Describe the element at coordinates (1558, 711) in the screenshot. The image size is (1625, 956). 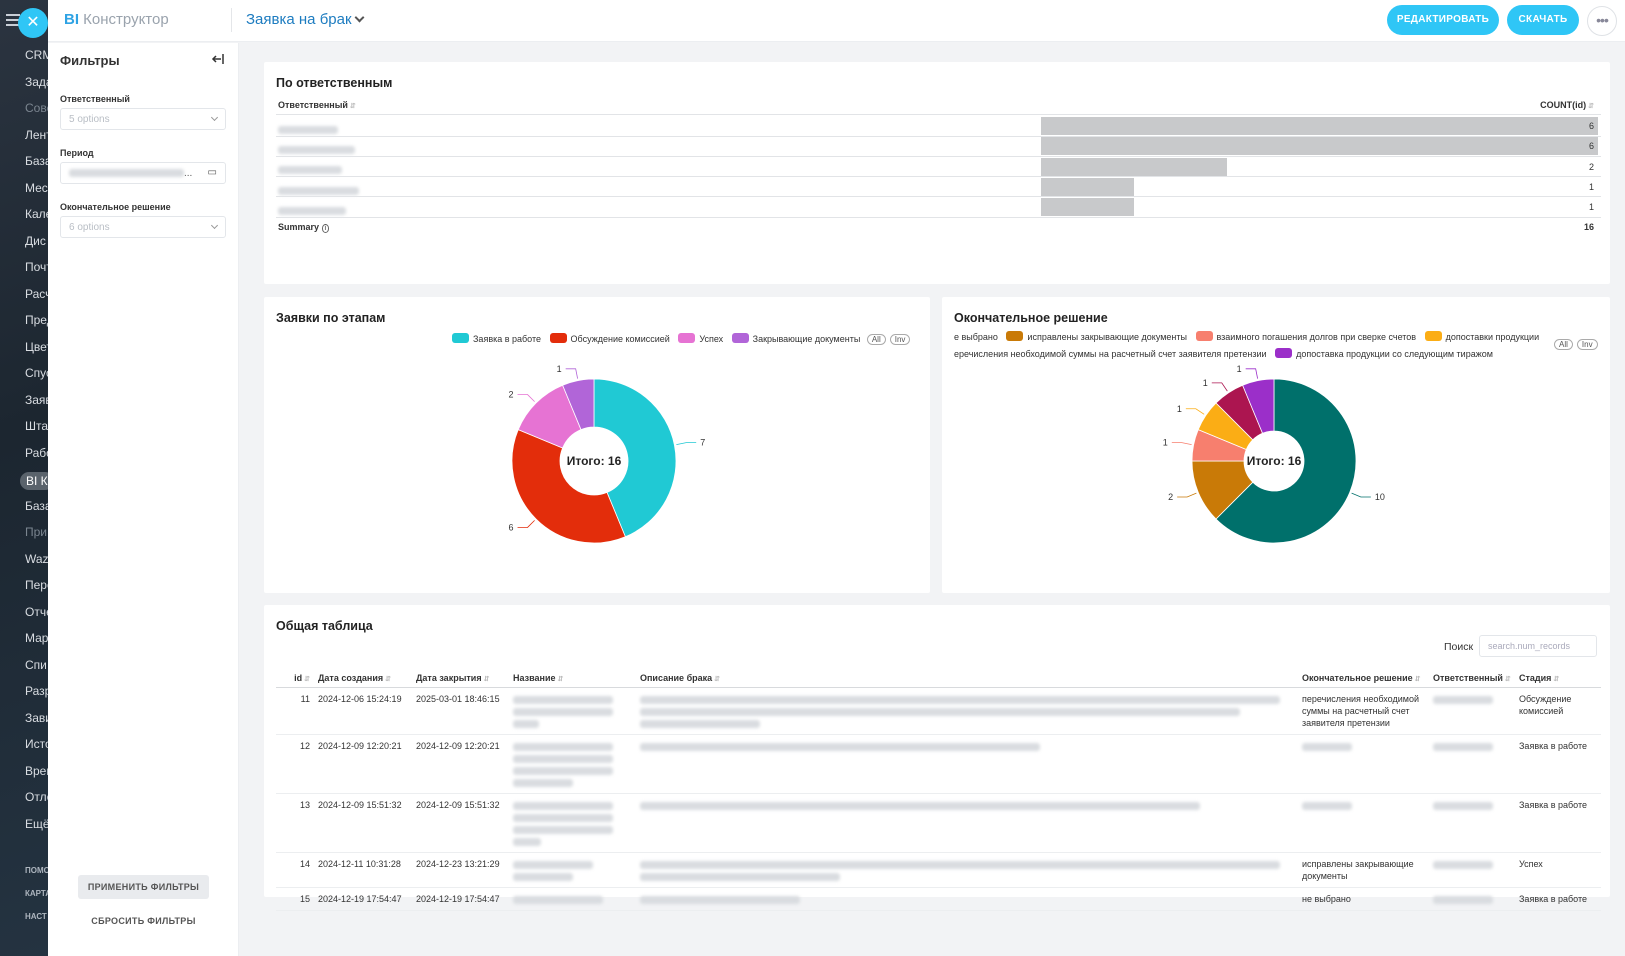
I see `cell-stage: Обсуждение комиссией` at that location.